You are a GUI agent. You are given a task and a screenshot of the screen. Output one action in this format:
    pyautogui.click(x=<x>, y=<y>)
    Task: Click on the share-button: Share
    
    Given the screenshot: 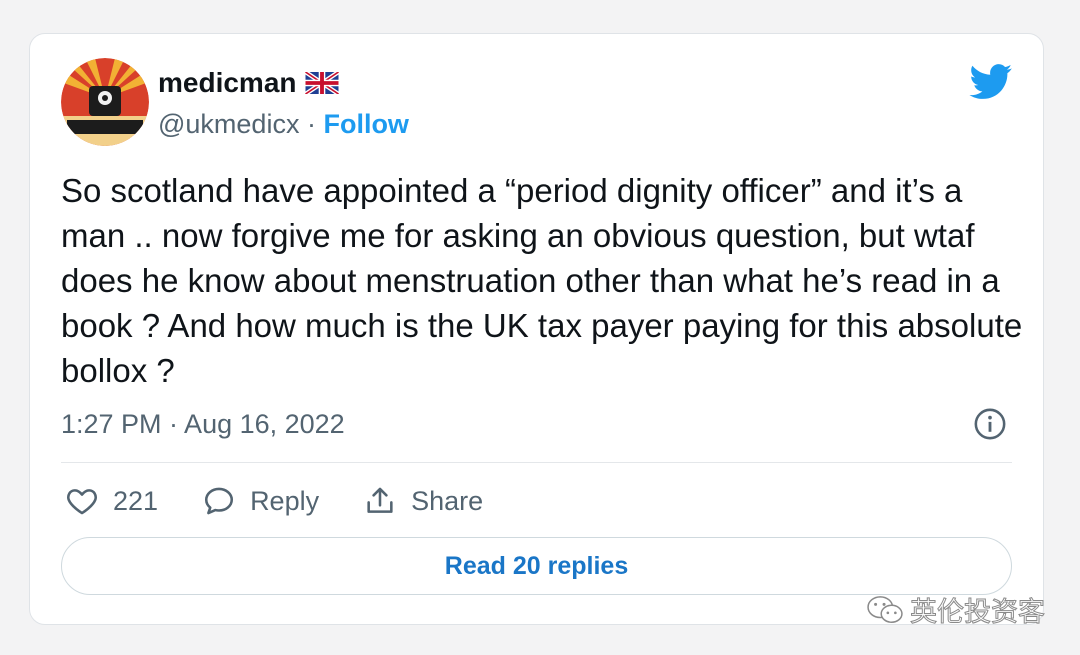 What is the action you would take?
    pyautogui.click(x=423, y=501)
    